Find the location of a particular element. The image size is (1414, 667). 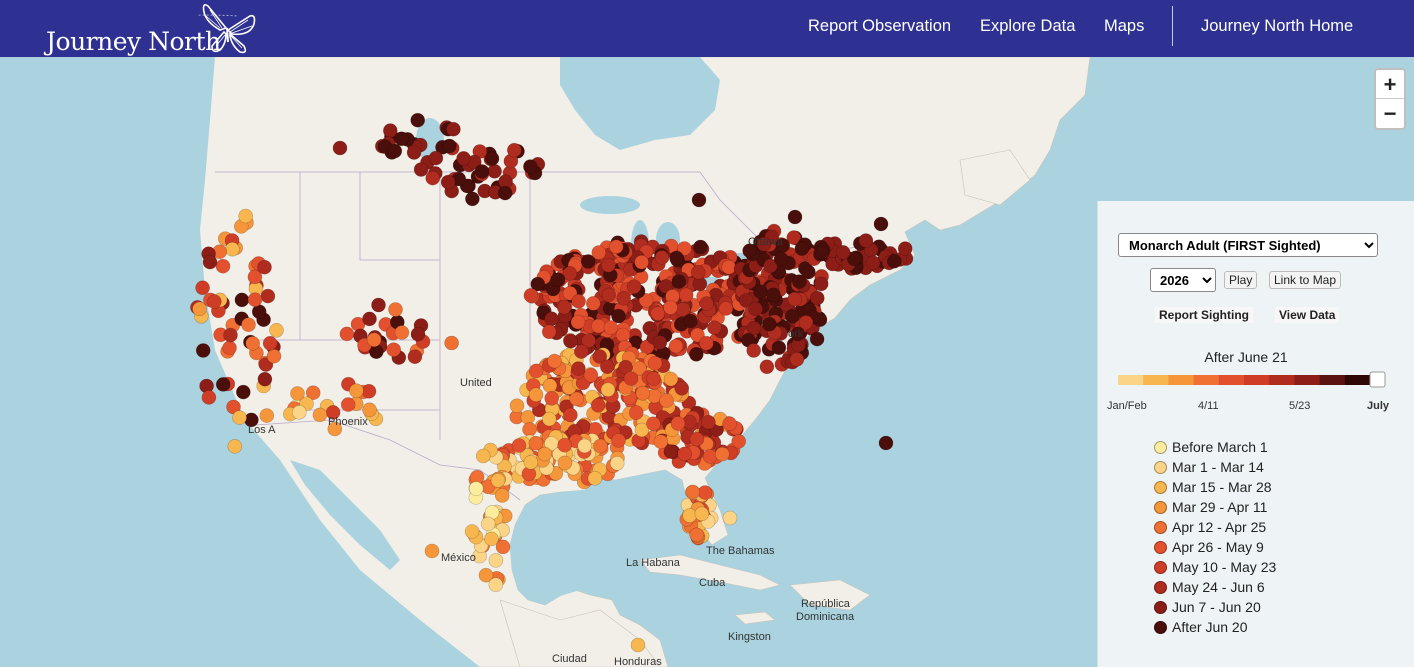

play-button: Play is located at coordinates (1241, 280).